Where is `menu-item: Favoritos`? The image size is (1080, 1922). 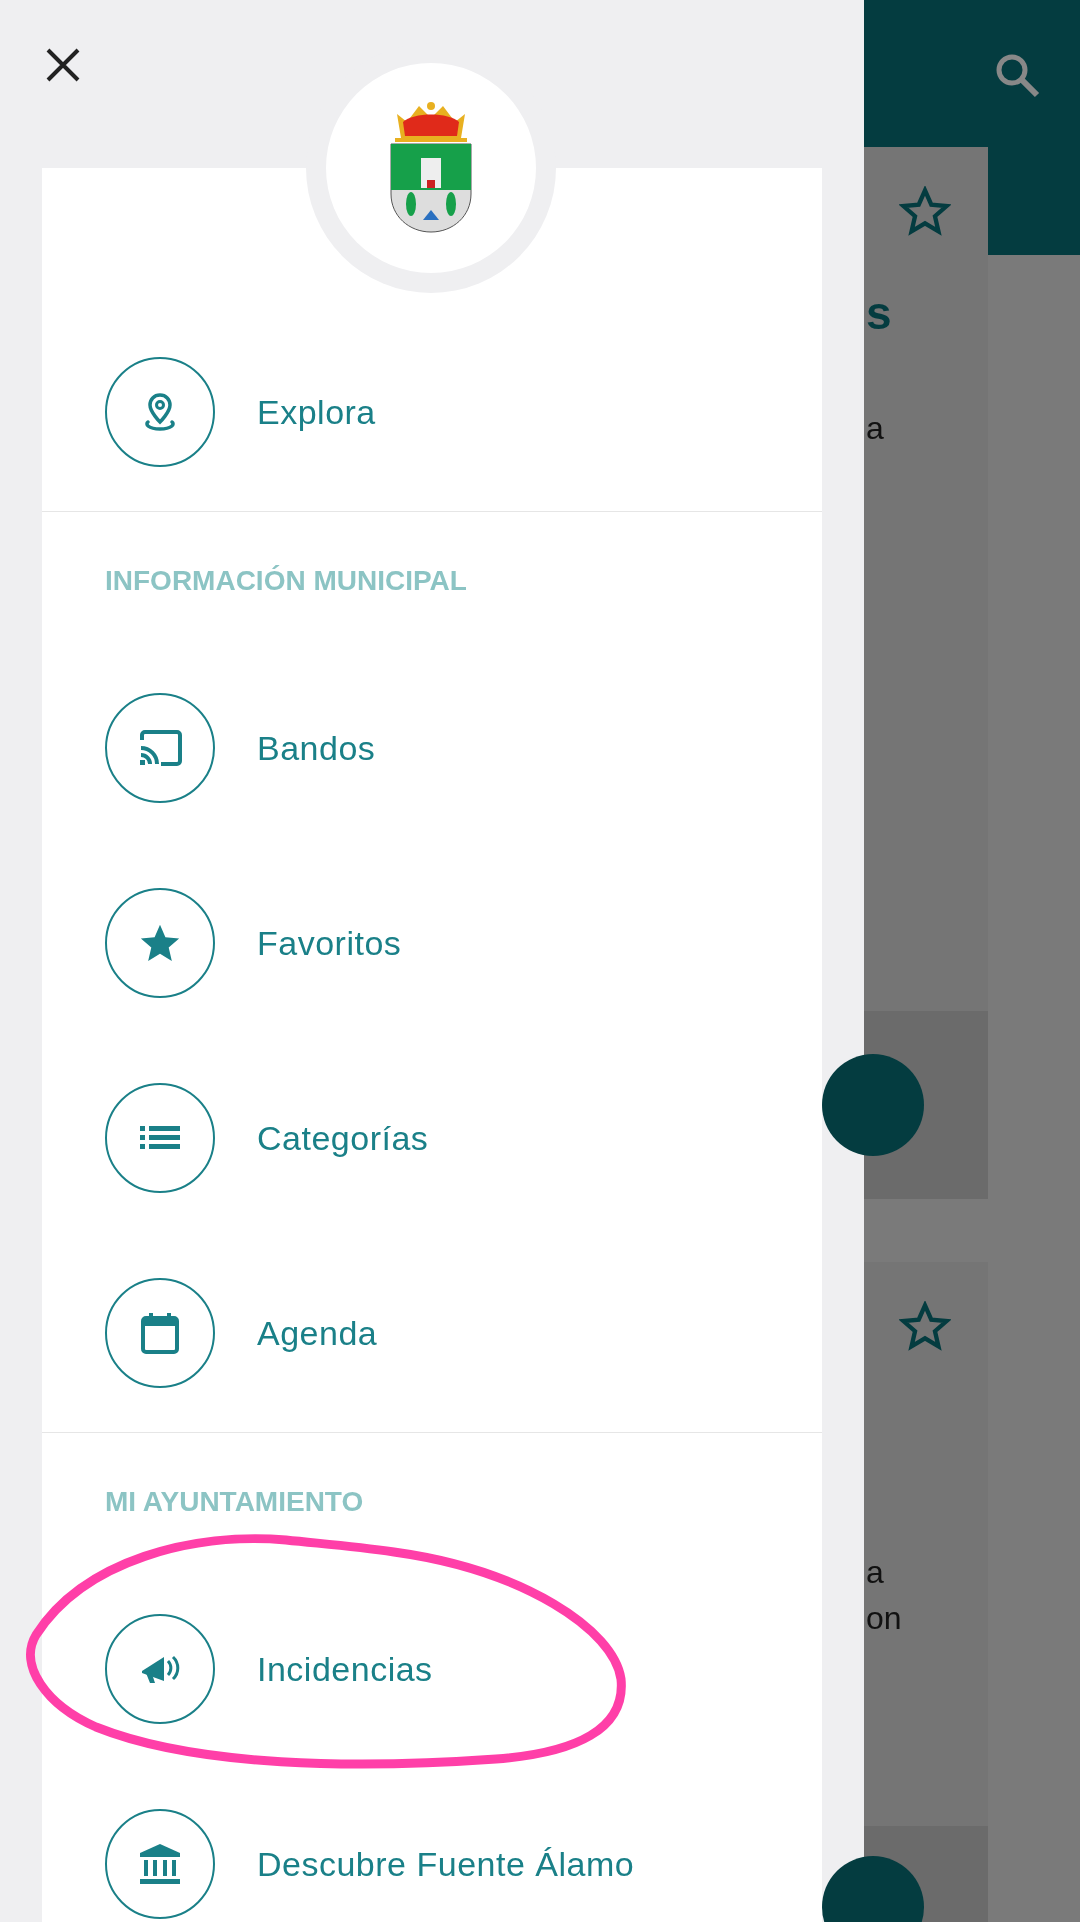
menu-item: Favoritos is located at coordinates (432, 943).